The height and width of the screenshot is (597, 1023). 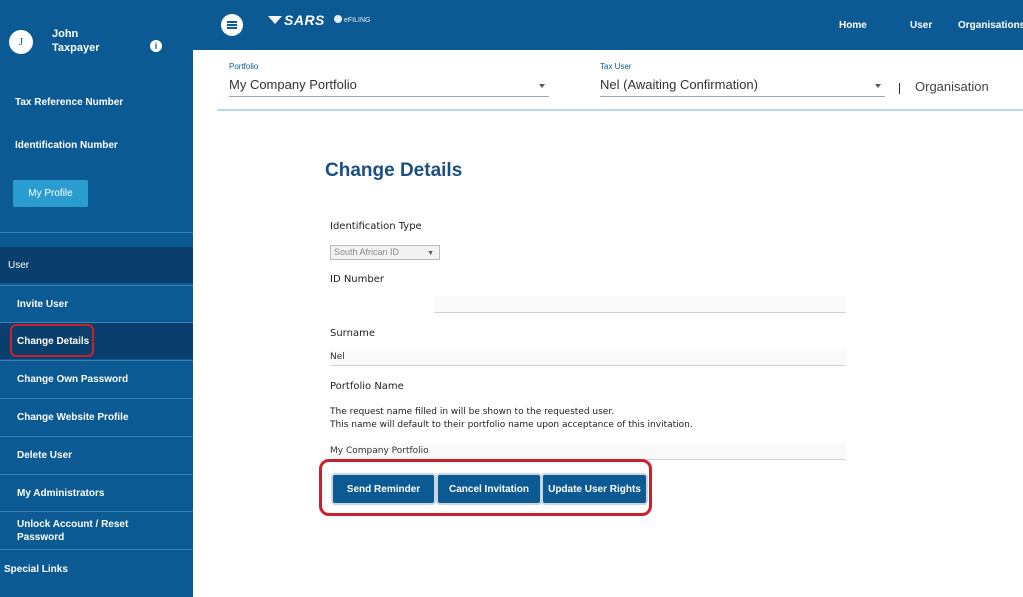 I want to click on sidebar-item-label: My Administrators, so click(x=61, y=493).